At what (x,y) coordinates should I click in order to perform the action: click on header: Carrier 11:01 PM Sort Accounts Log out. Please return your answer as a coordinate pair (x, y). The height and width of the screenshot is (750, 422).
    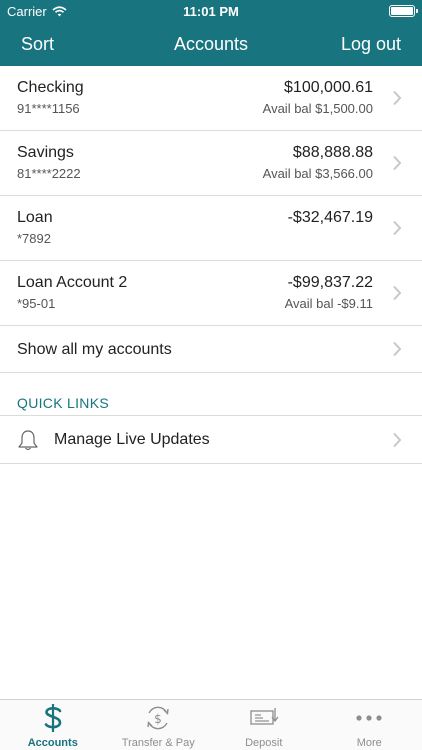
    Looking at the image, I should click on (211, 33).